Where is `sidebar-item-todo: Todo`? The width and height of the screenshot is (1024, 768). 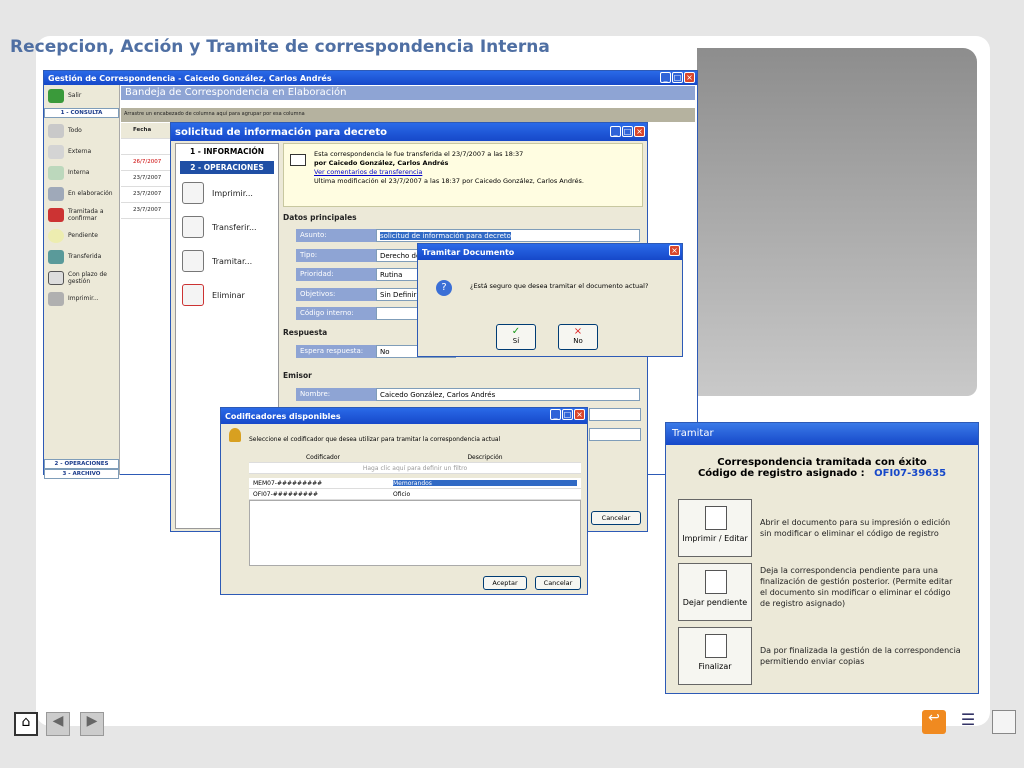
sidebar-item-todo: Todo is located at coordinates (81, 130).